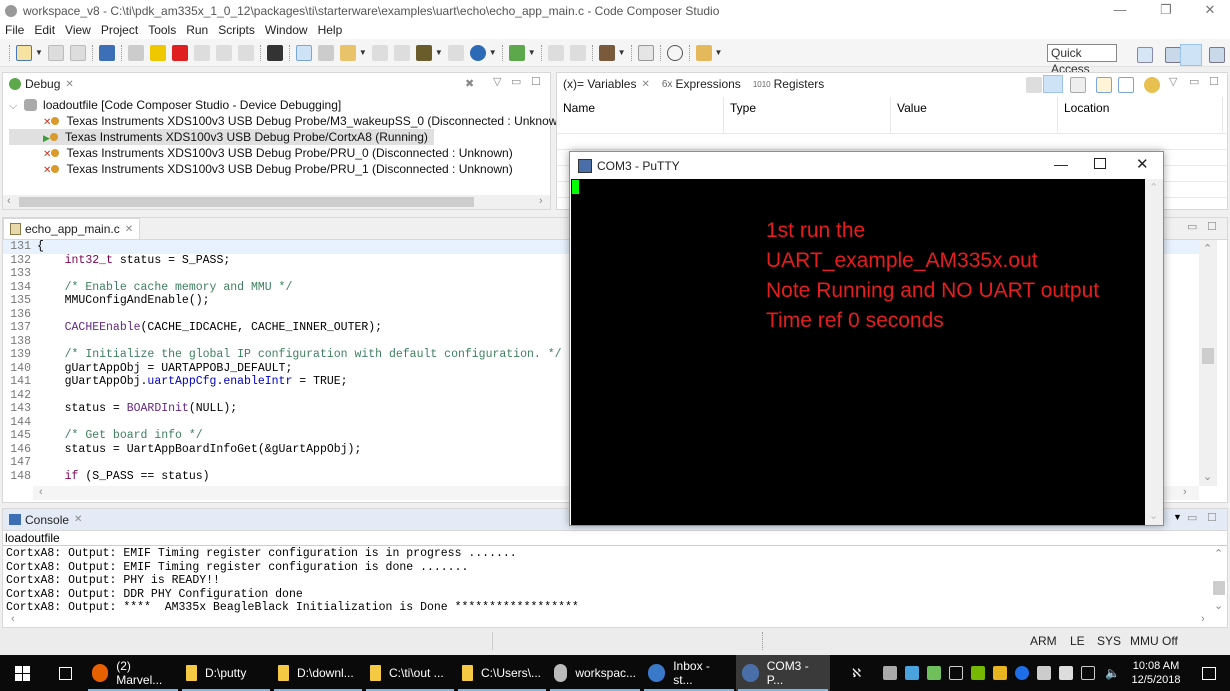  I want to click on pin-view-icon, so click(1126, 85).